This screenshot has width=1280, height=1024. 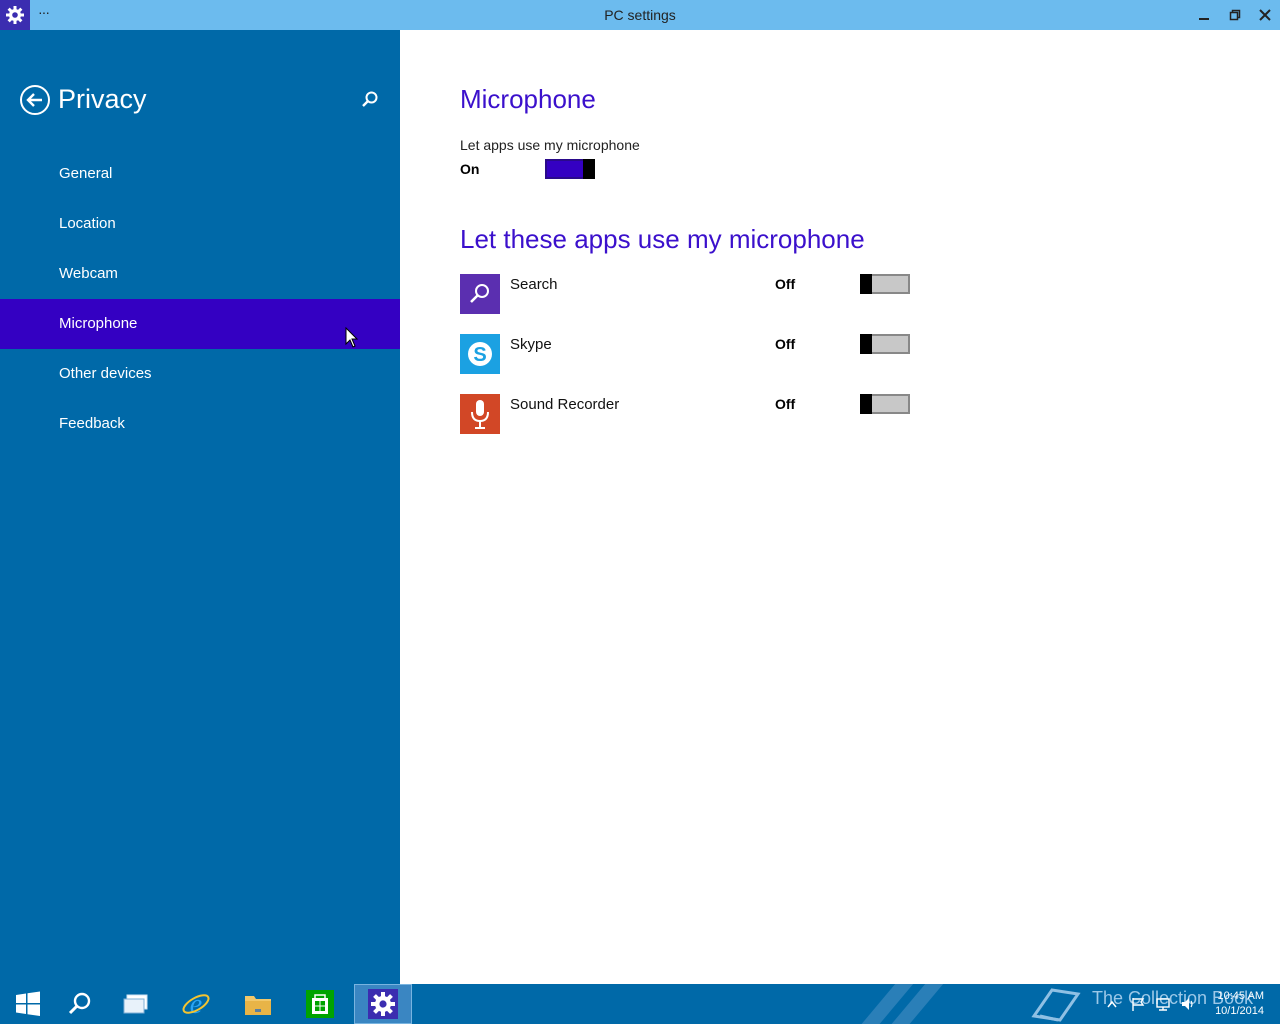 I want to click on taskbar-search-button, so click(x=80, y=1004).